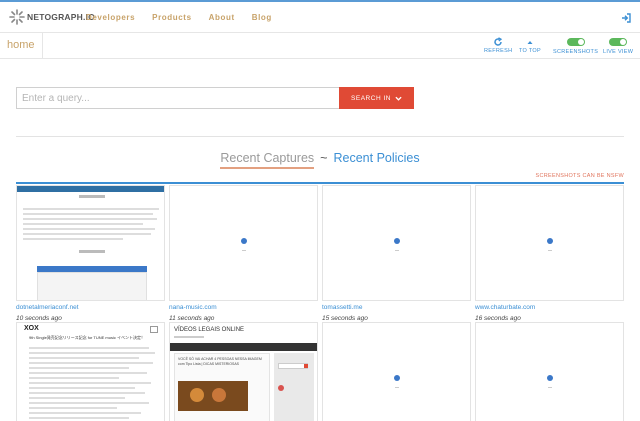 The height and width of the screenshot is (421, 640). I want to click on capture-tabs: Recent Captures ~ Recent Policies, so click(320, 160).